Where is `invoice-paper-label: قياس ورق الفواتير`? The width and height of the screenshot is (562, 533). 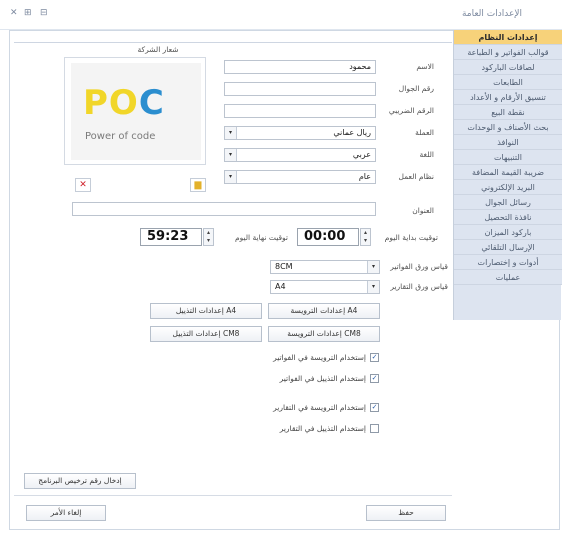 invoice-paper-label: قياس ورق الفواتير is located at coordinates (419, 266).